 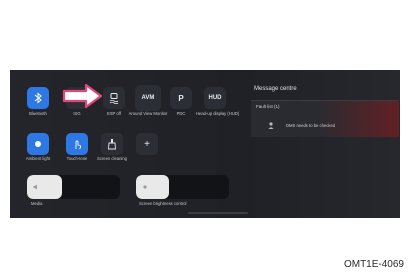 What do you see at coordinates (182, 187) in the screenshot?
I see `brightness-slider` at bounding box center [182, 187].